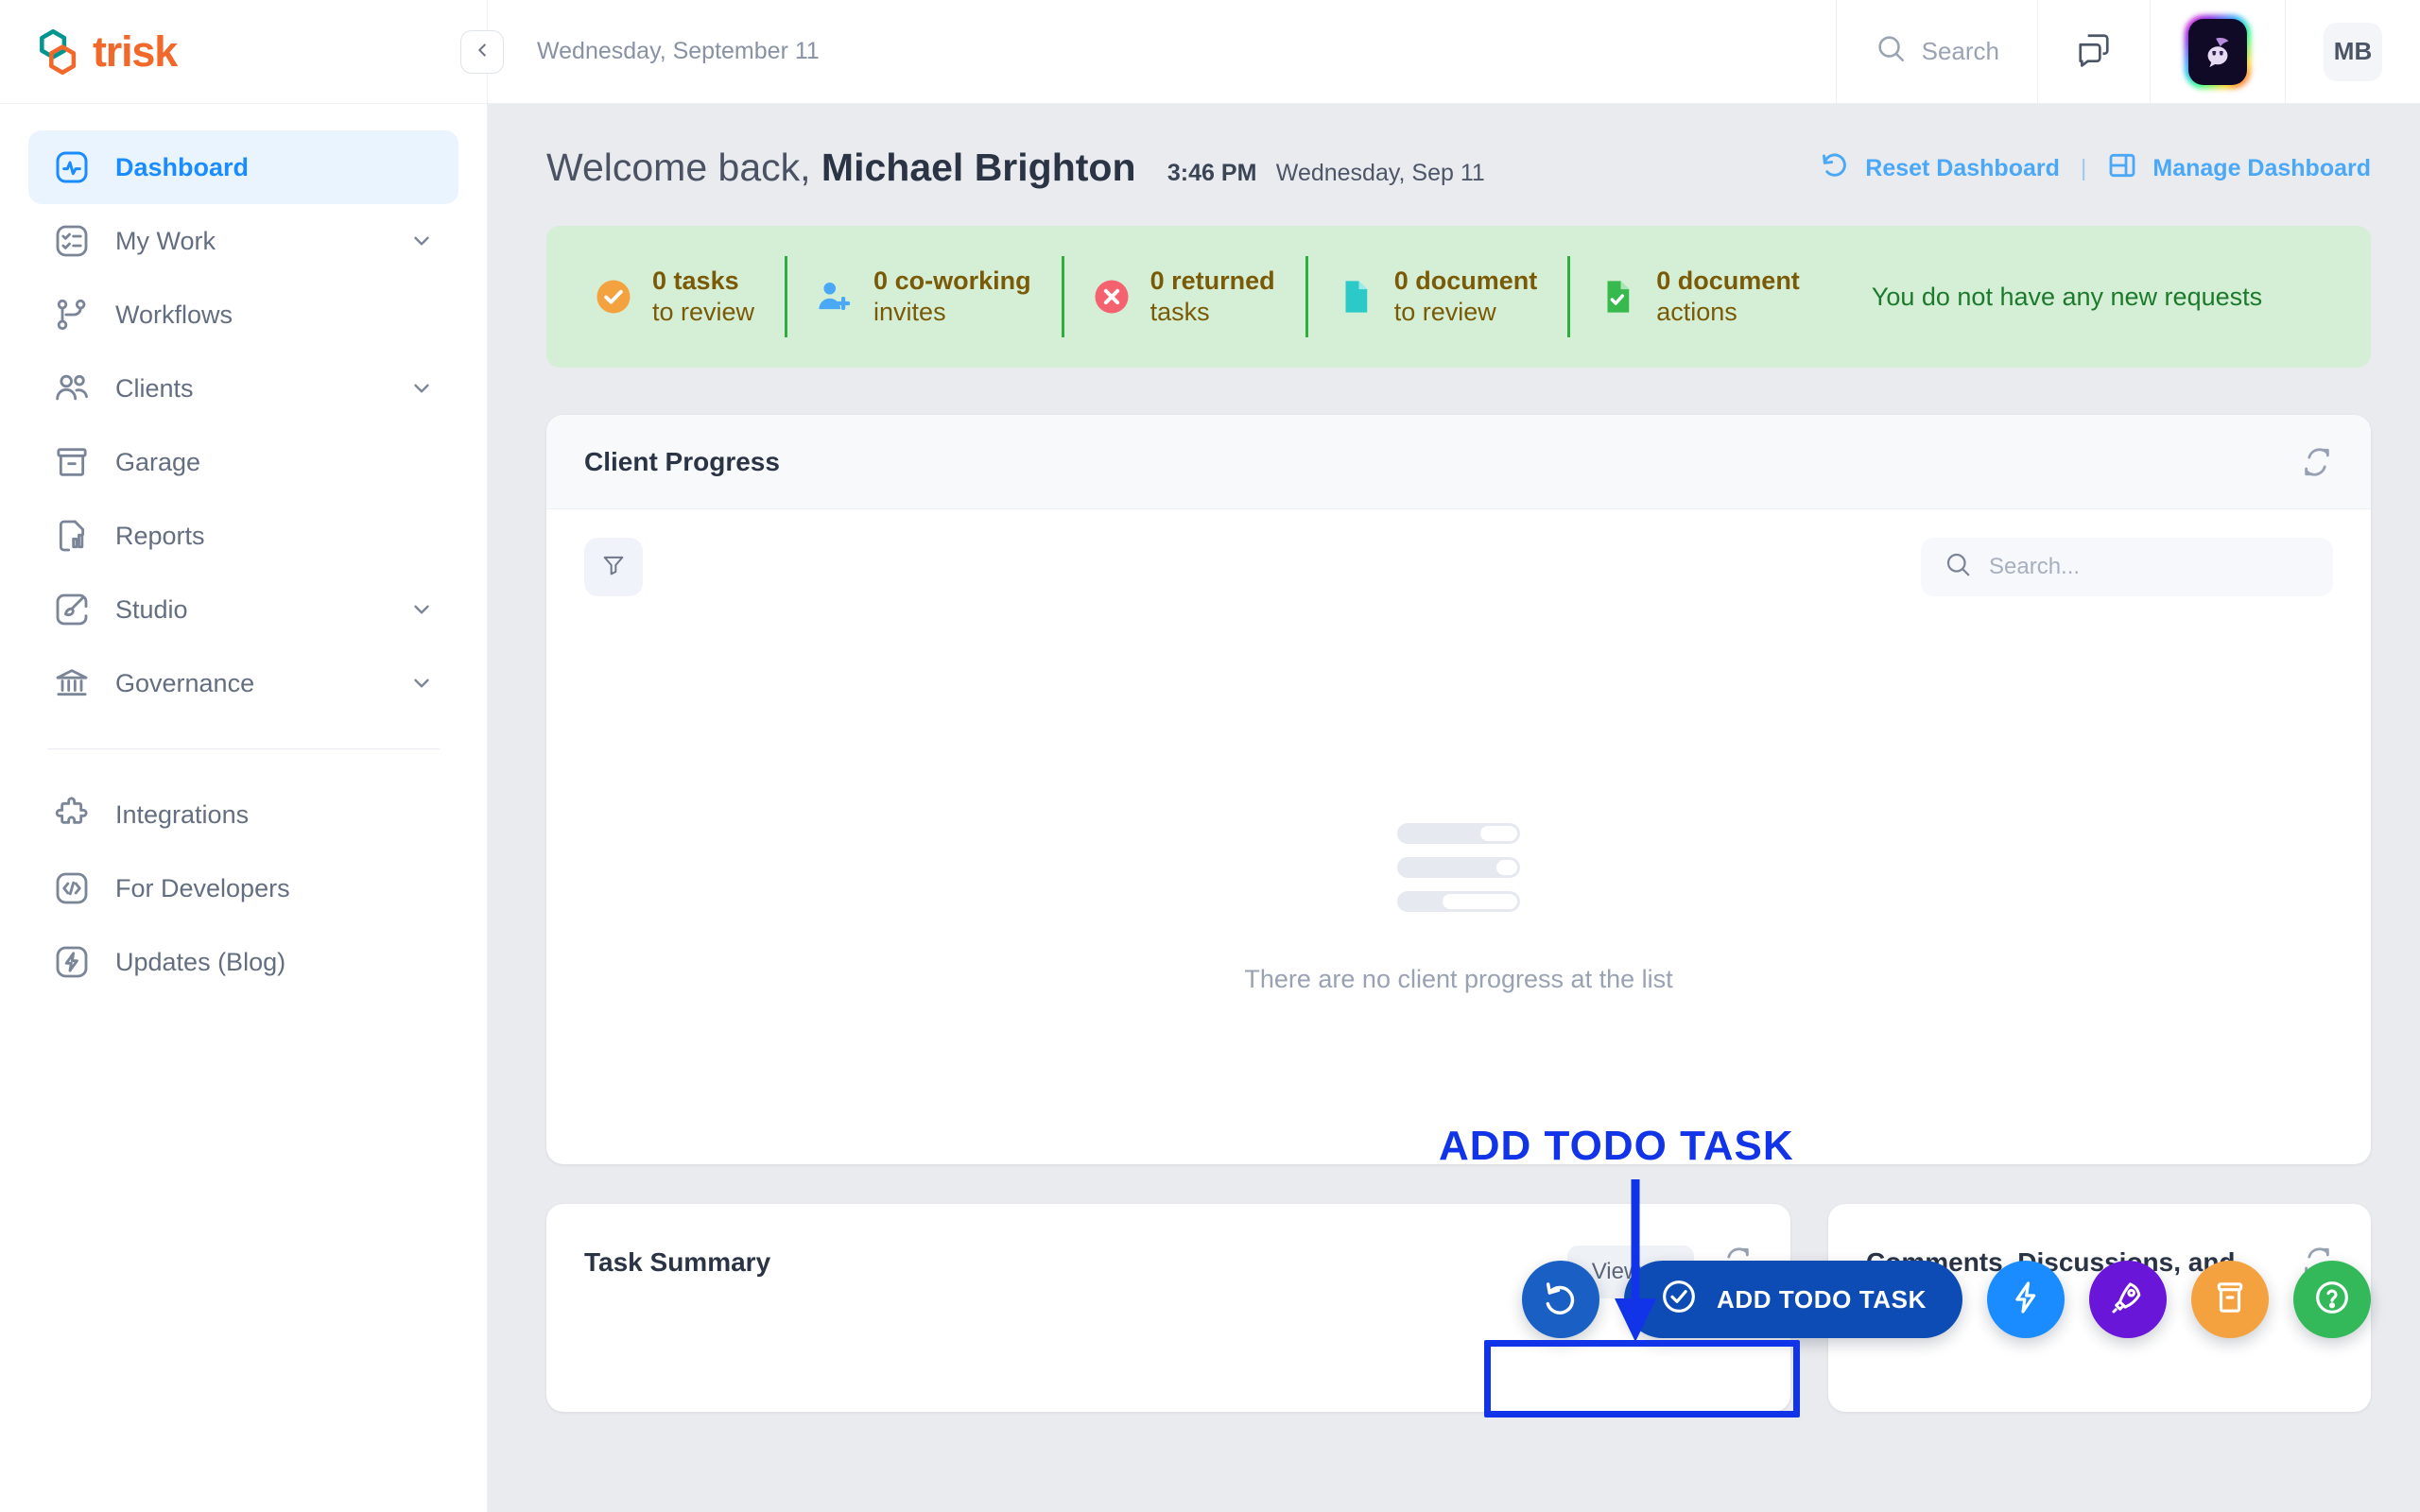  What do you see at coordinates (1437, 297) in the screenshot?
I see `status-item-document-to-review: 0 document to review` at bounding box center [1437, 297].